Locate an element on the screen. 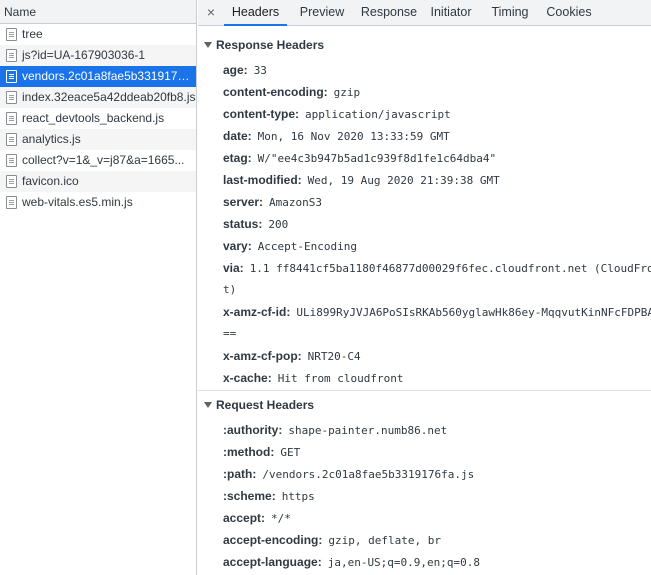  request-name: tree is located at coordinates (32, 34).